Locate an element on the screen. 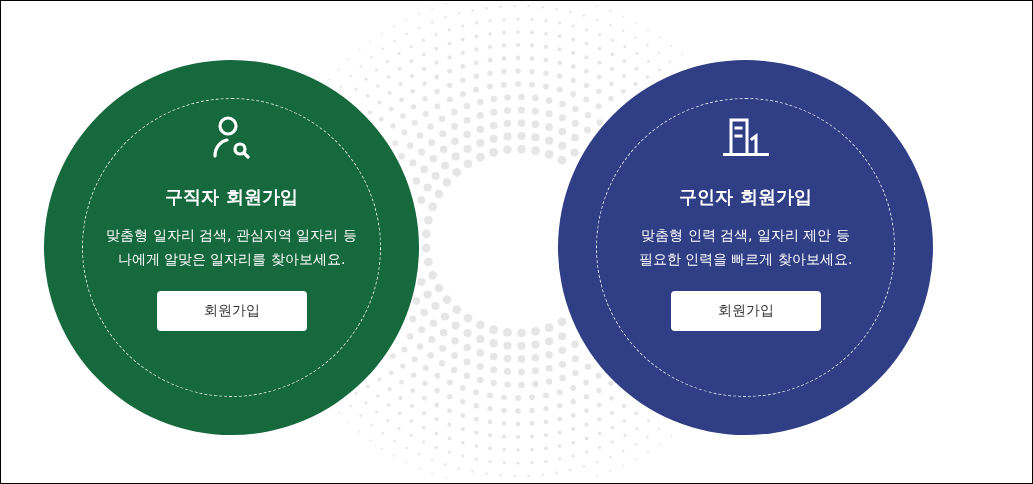 Image resolution: width=1033 pixels, height=484 pixels. person-search-icon is located at coordinates (231, 137).